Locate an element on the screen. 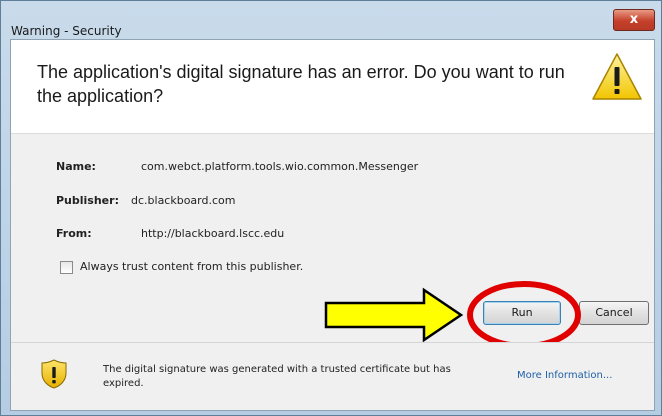  shield-warning-icon is located at coordinates (54, 374).